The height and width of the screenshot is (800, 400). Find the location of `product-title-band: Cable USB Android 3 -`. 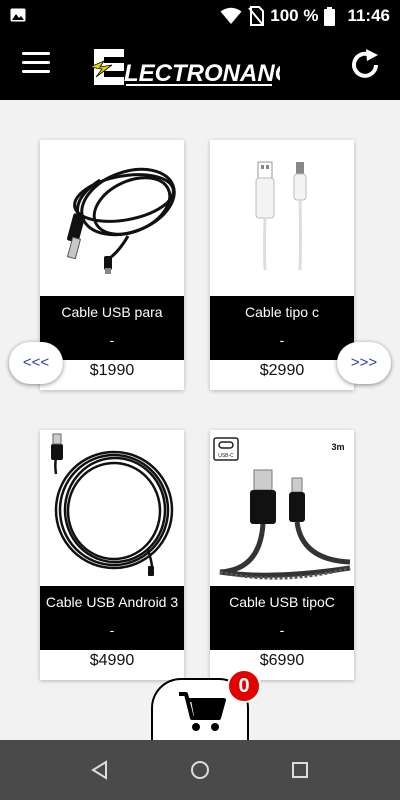

product-title-band: Cable USB Android 3 - is located at coordinates (112, 618).